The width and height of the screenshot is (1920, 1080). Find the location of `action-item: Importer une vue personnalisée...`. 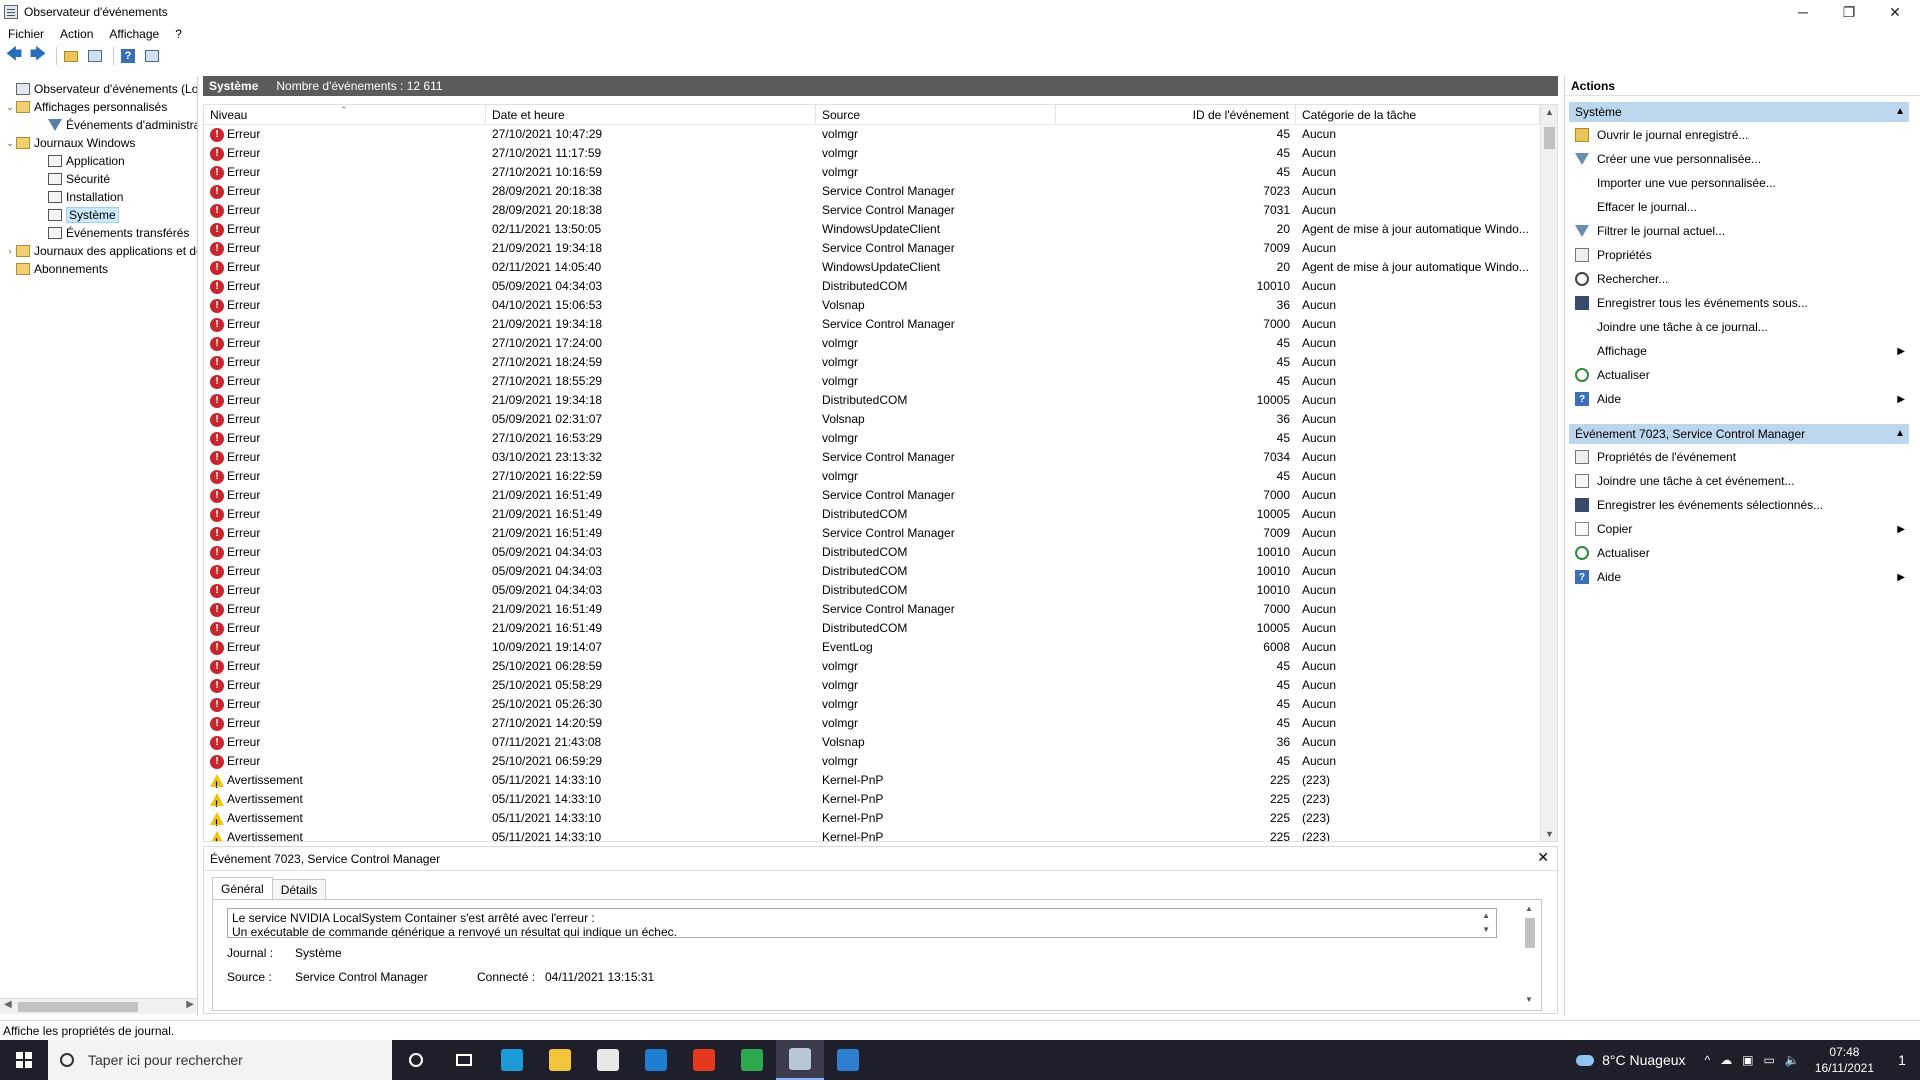

action-item: Importer une vue personnalisée... is located at coordinates (1739, 183).